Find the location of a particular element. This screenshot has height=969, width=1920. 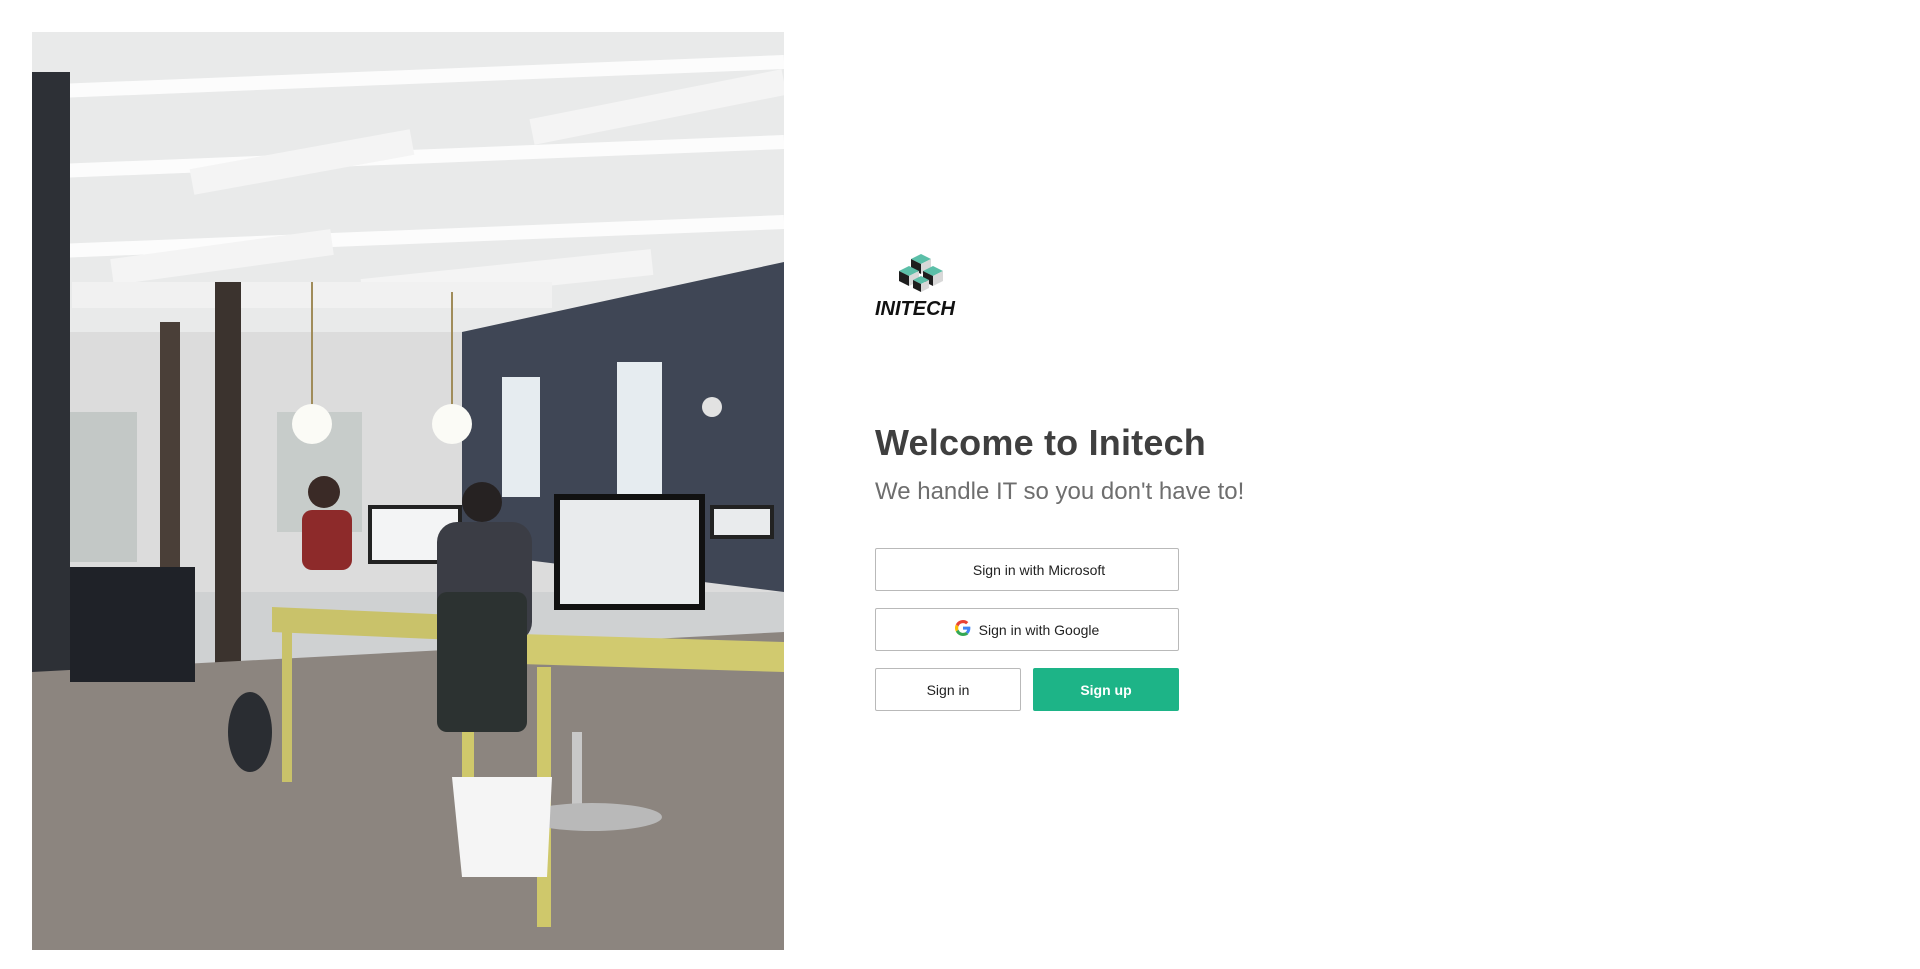

initech-logo-icon: INITECH is located at coordinates (915, 287).